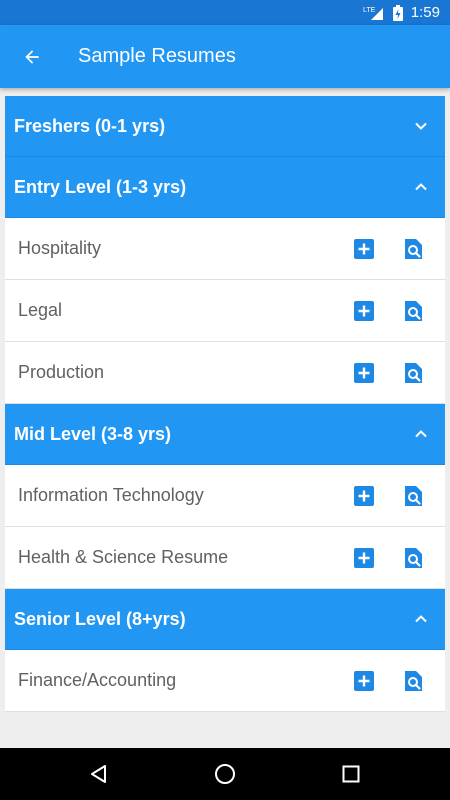 This screenshot has width=450, height=800. I want to click on section-header-label: Entry Level (1-3 yrs), so click(100, 186).